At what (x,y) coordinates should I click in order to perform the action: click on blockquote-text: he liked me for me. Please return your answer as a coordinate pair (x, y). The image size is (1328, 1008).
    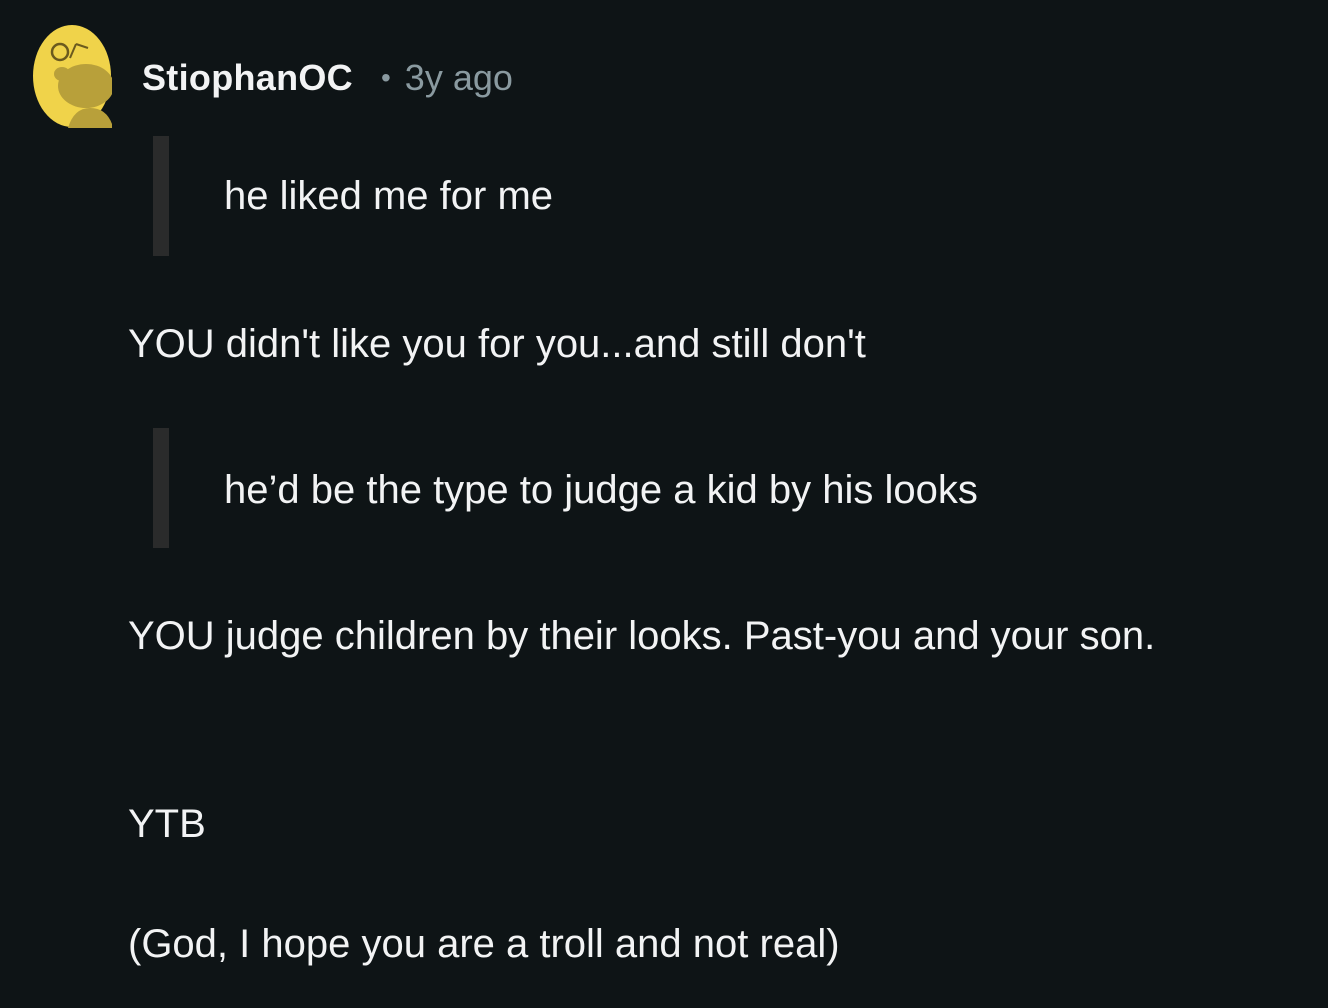
    Looking at the image, I should click on (389, 196).